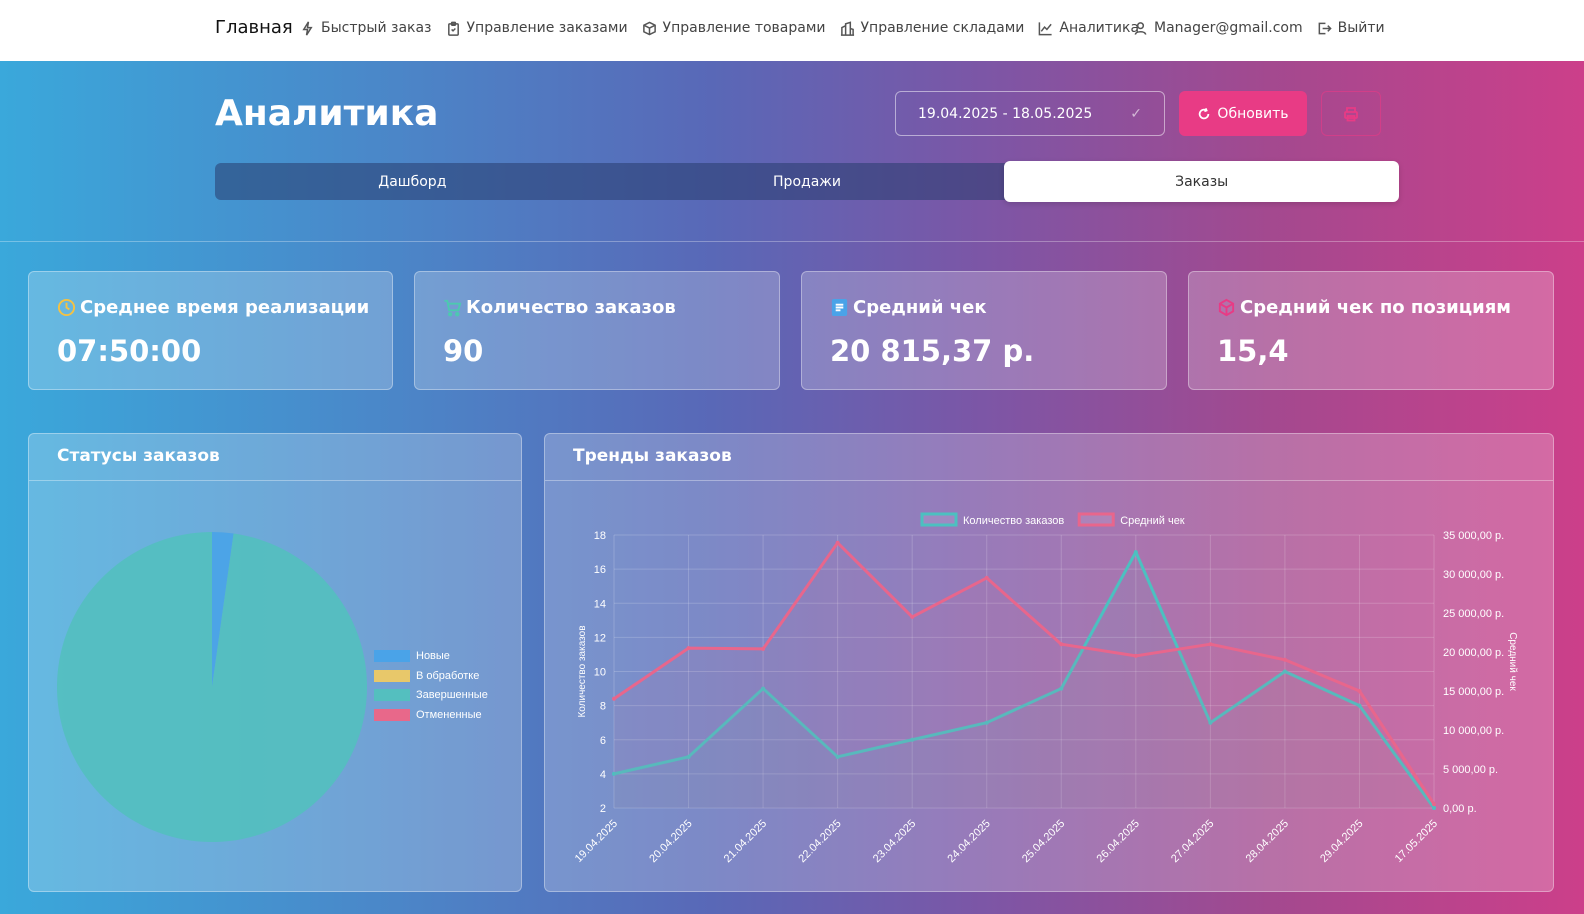 The width and height of the screenshot is (1584, 914). I want to click on print-button, so click(1351, 113).